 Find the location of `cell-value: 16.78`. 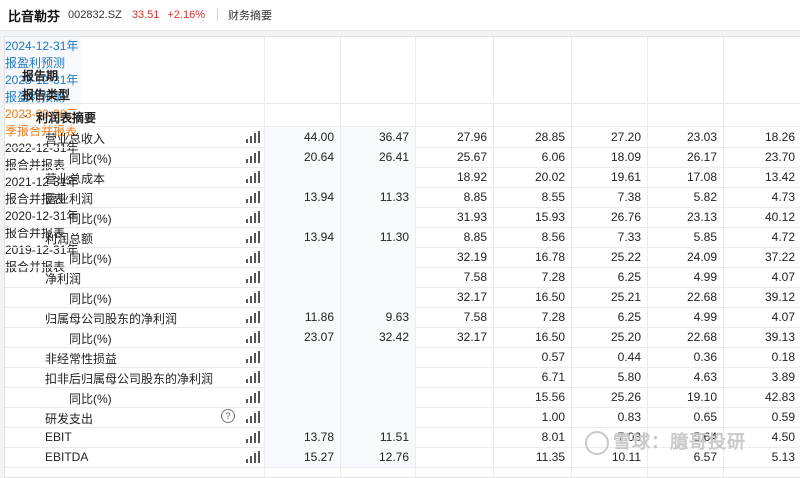

cell-value: 16.78 is located at coordinates (549, 257).